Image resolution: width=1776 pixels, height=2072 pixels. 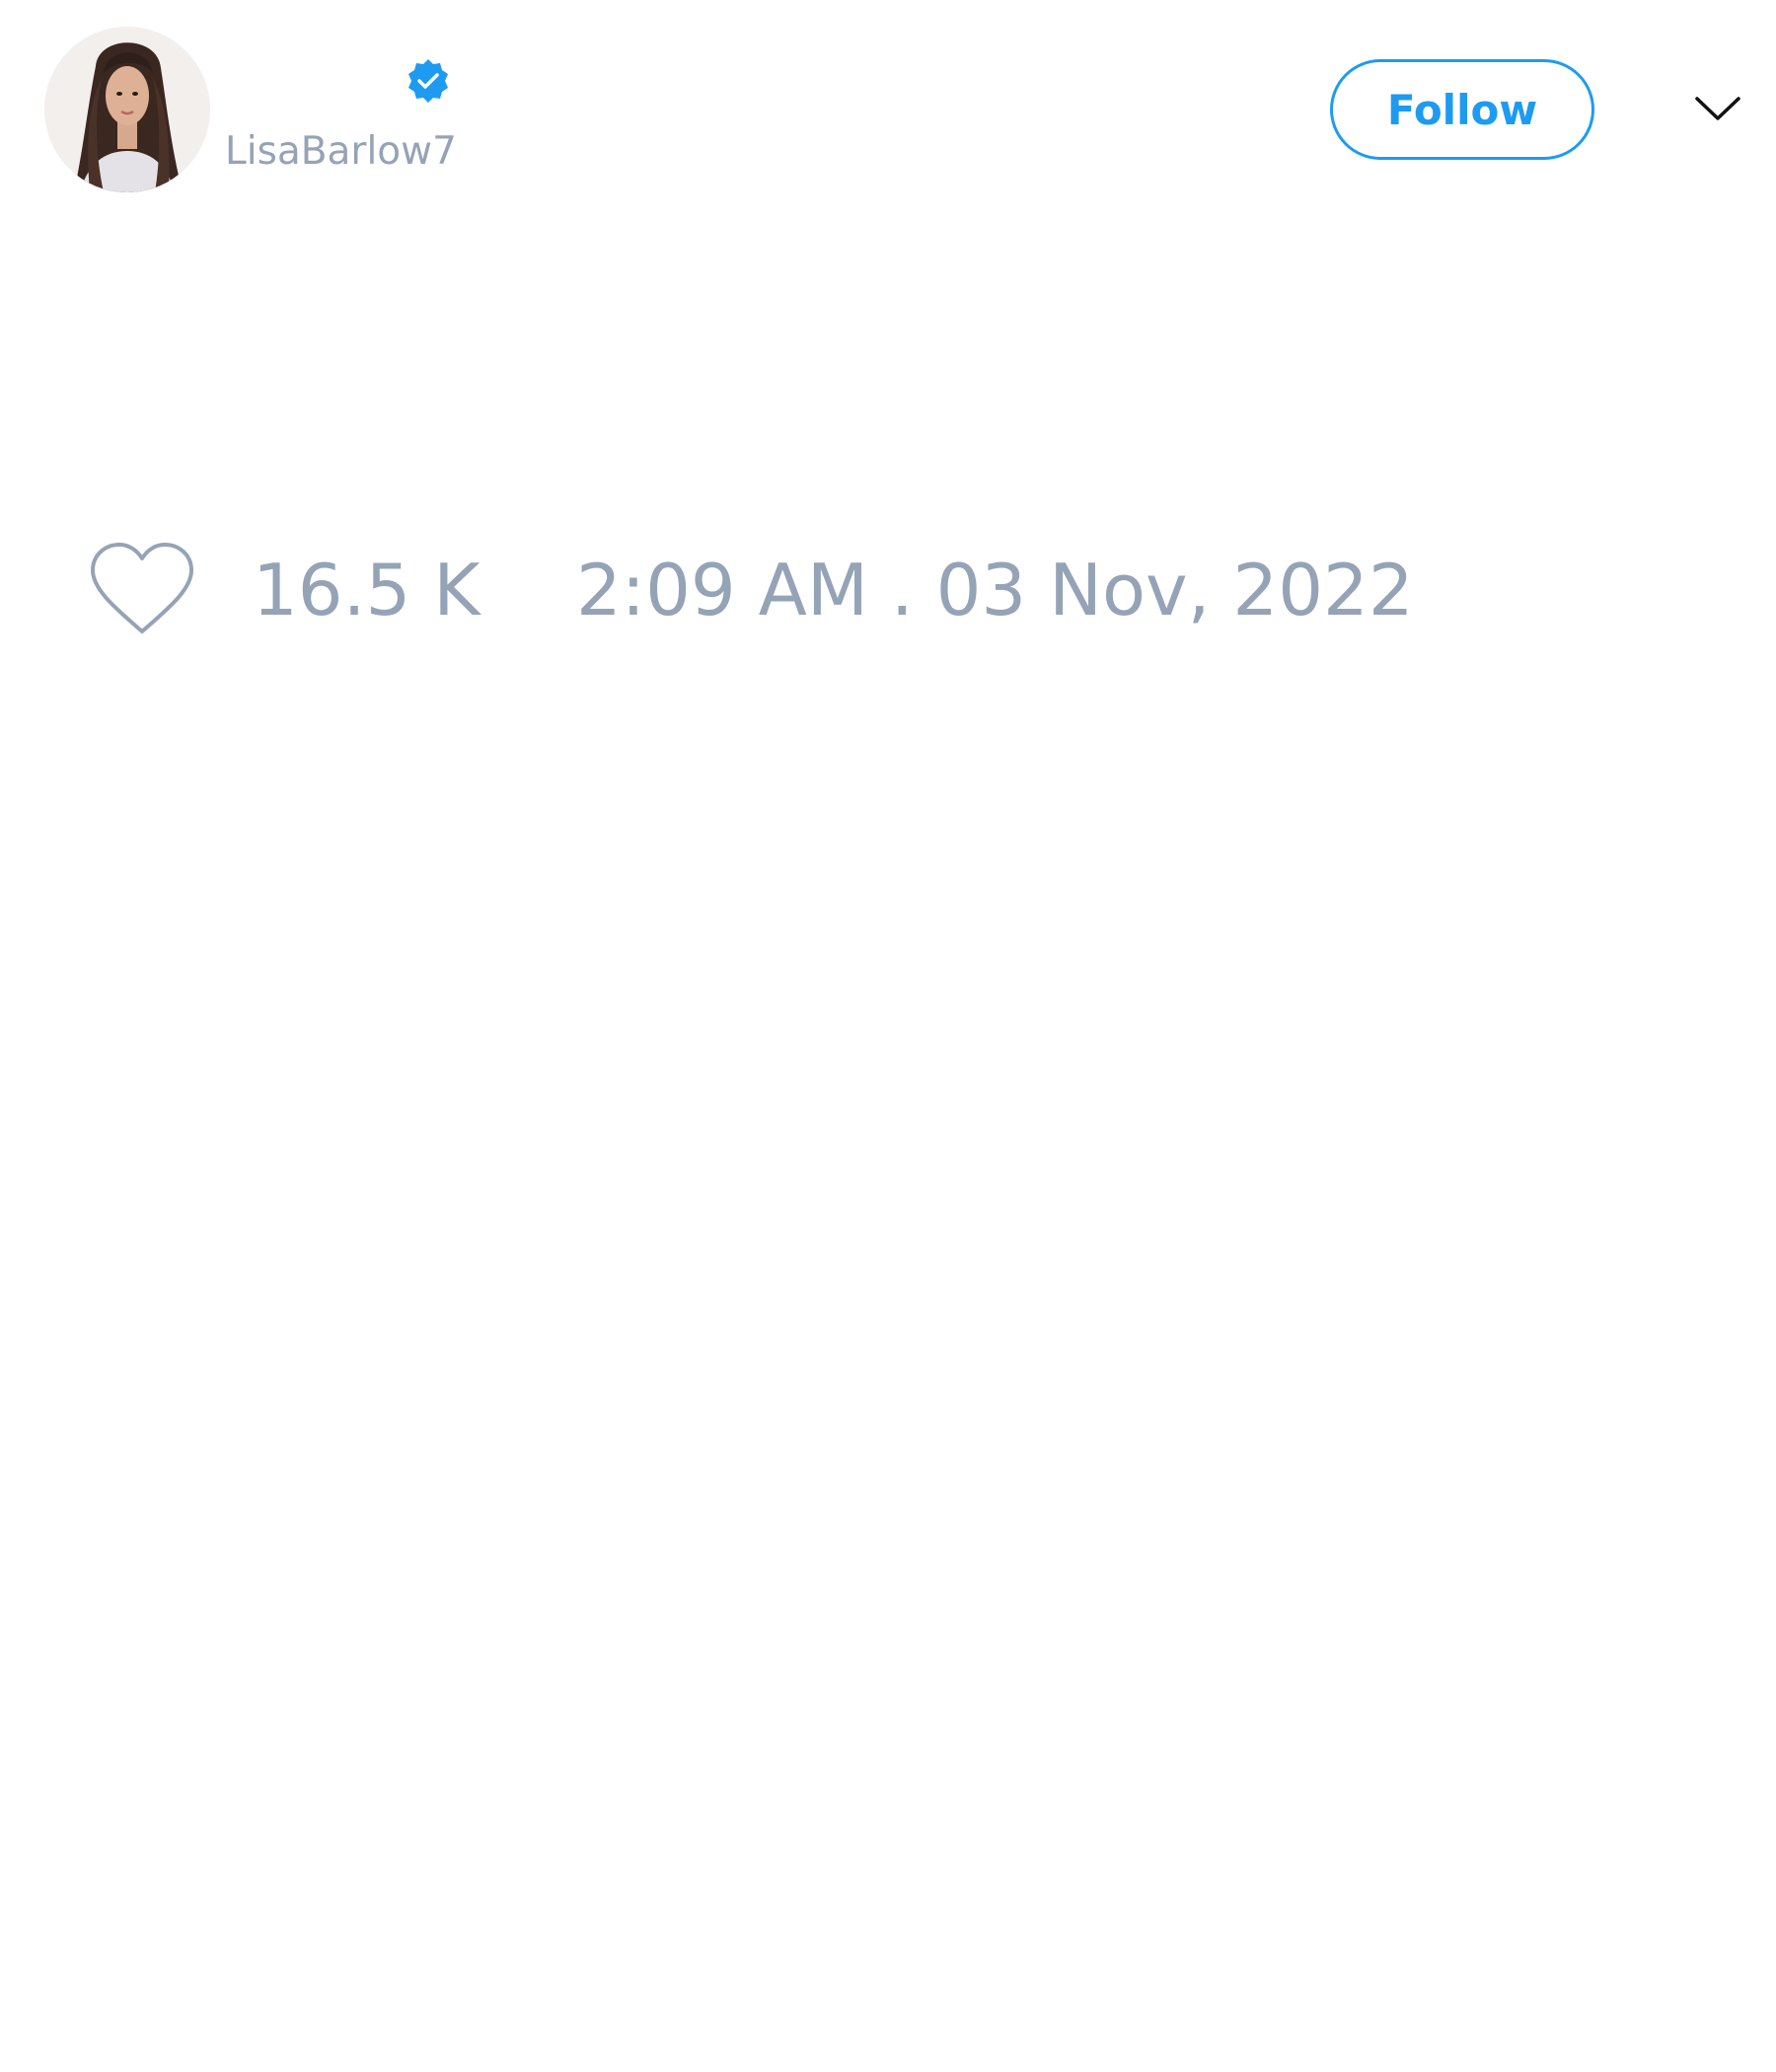 I want to click on verified-badge-icon, so click(x=429, y=81).